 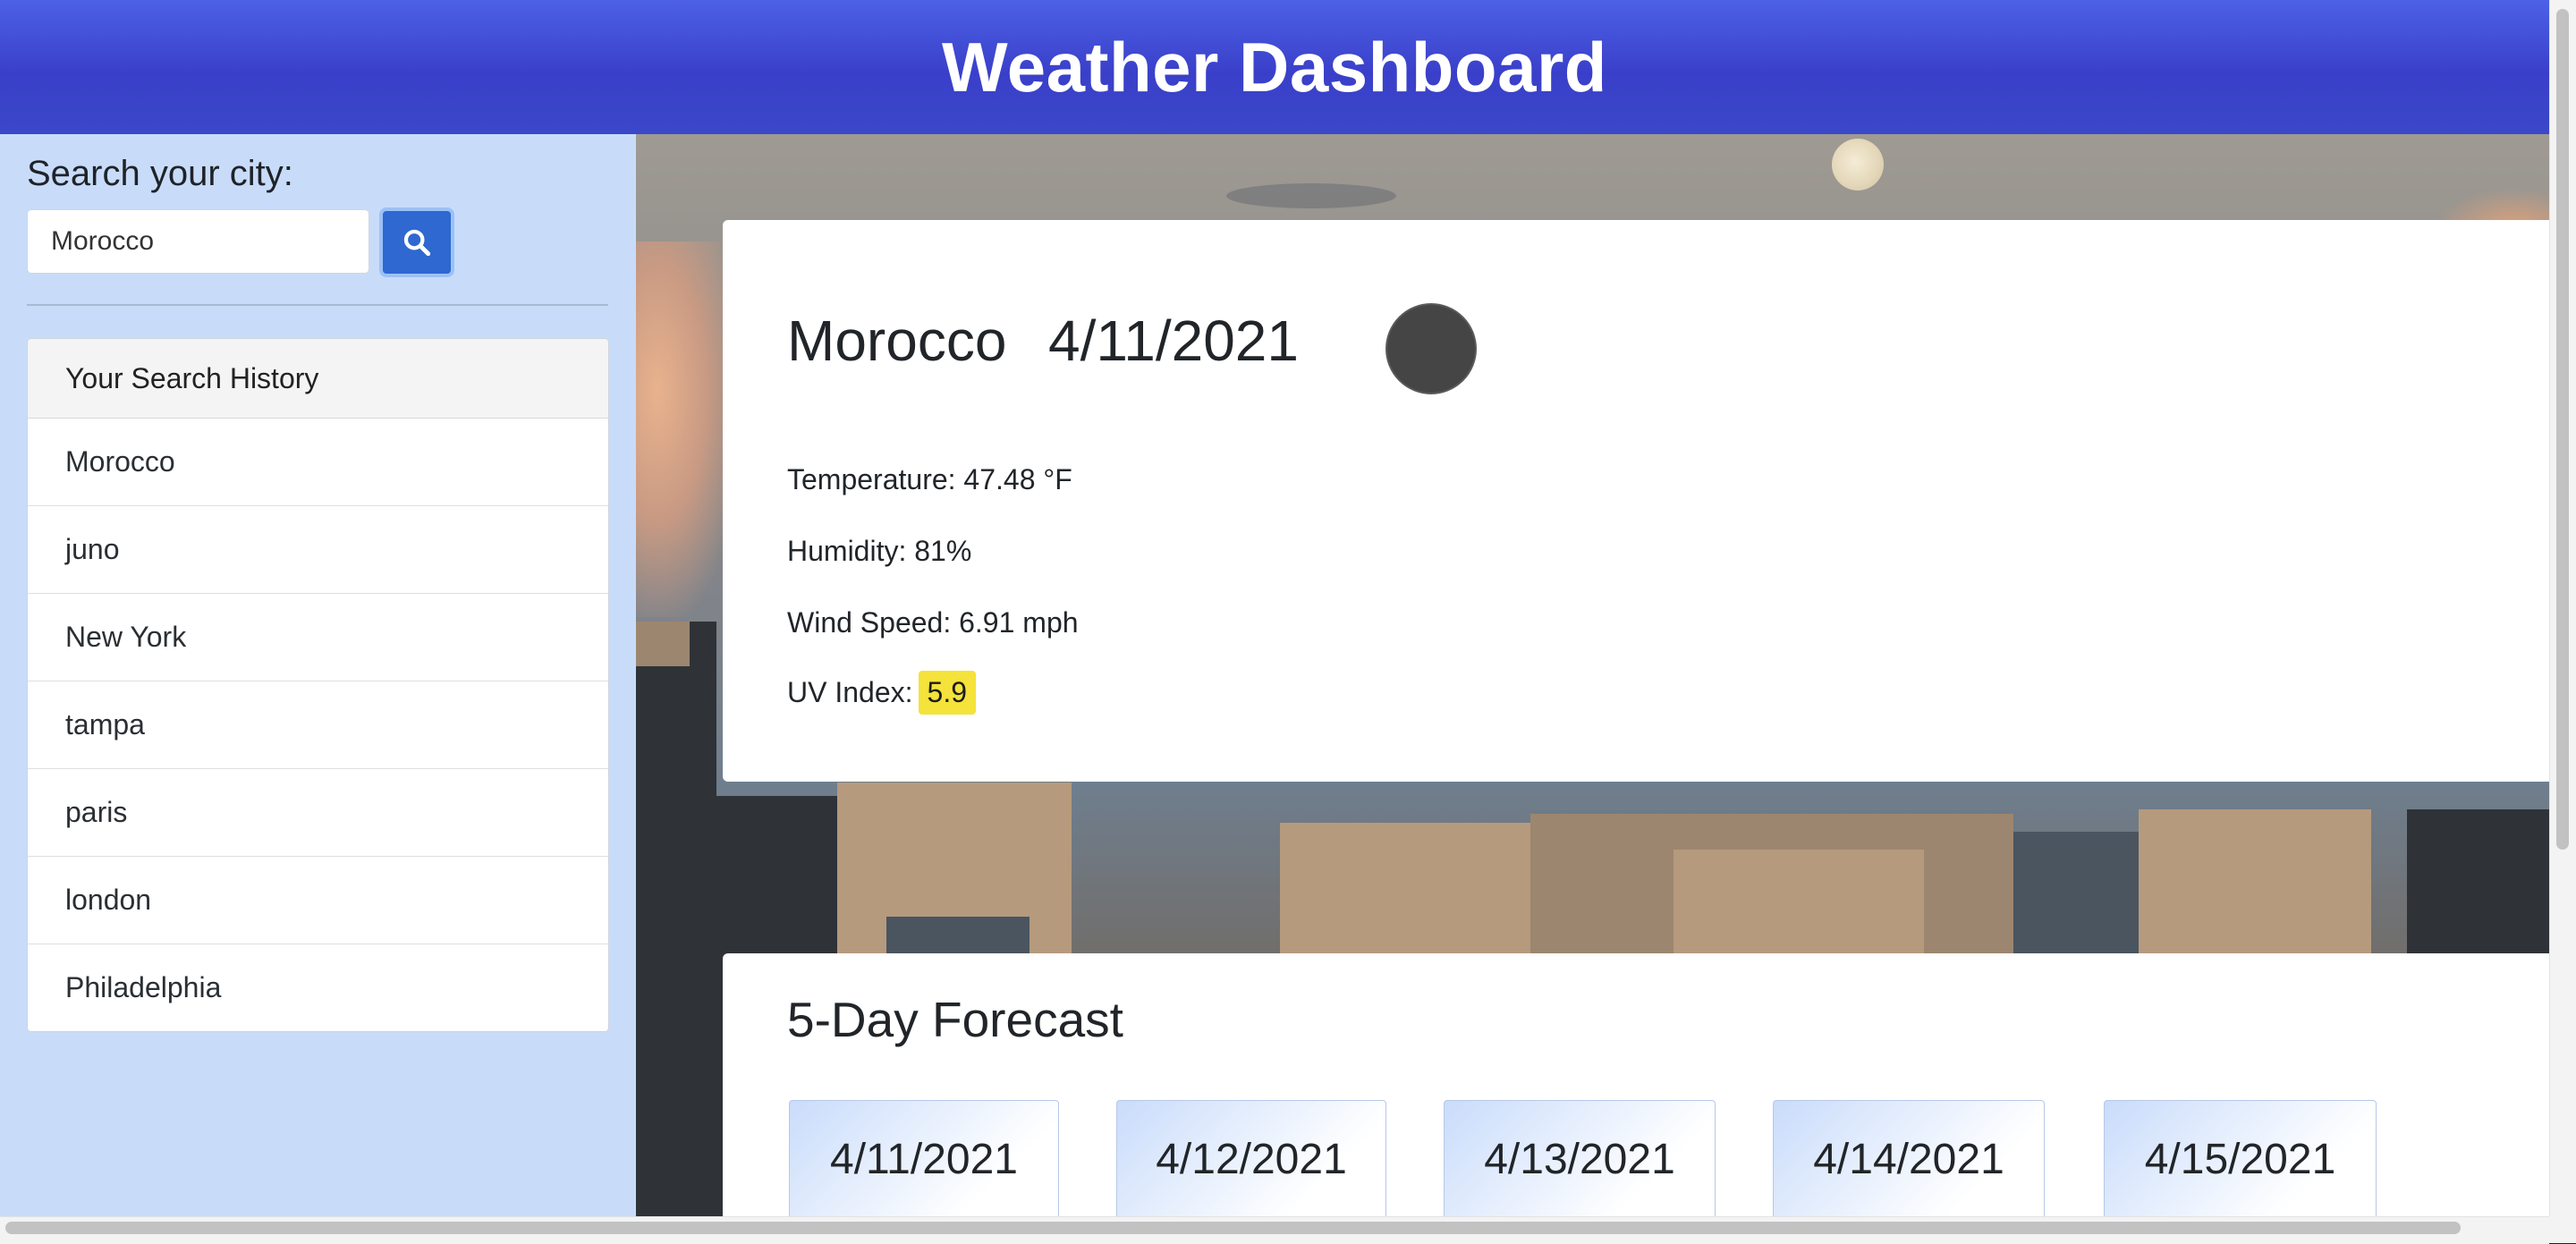 I want to click on search-button, so click(x=416, y=242).